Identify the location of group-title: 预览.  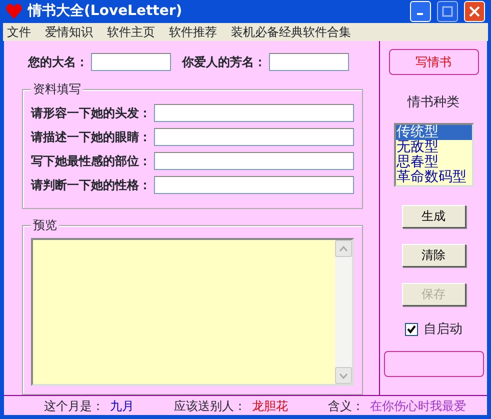
(45, 225).